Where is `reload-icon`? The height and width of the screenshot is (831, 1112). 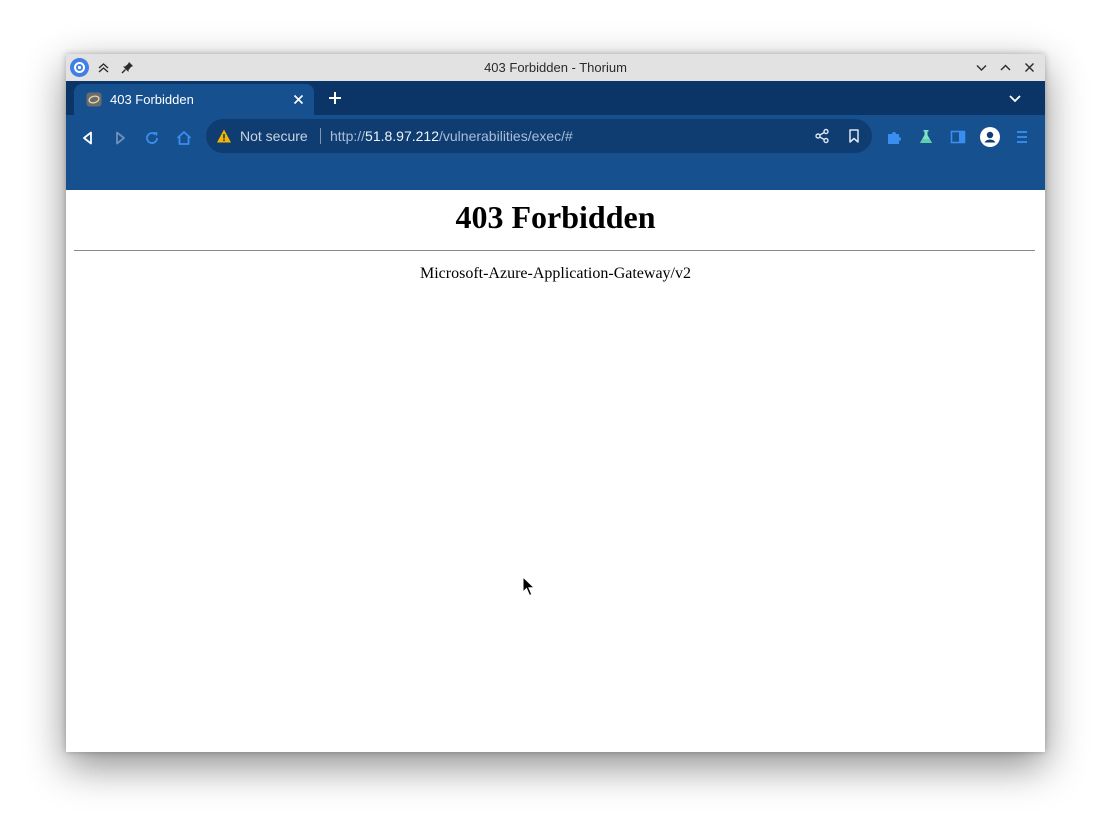 reload-icon is located at coordinates (152, 138).